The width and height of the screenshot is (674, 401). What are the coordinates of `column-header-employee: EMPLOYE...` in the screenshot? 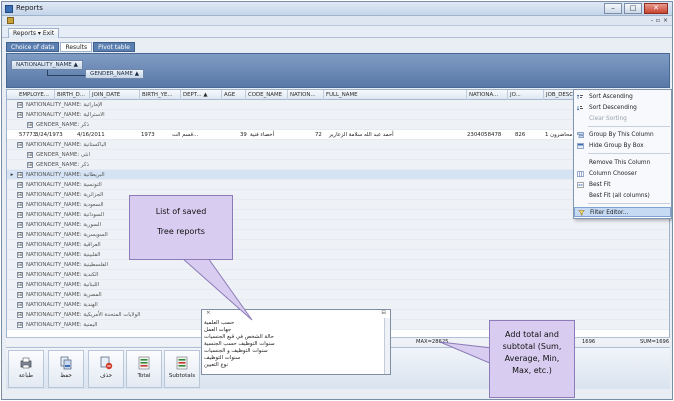 It's located at (36, 95).